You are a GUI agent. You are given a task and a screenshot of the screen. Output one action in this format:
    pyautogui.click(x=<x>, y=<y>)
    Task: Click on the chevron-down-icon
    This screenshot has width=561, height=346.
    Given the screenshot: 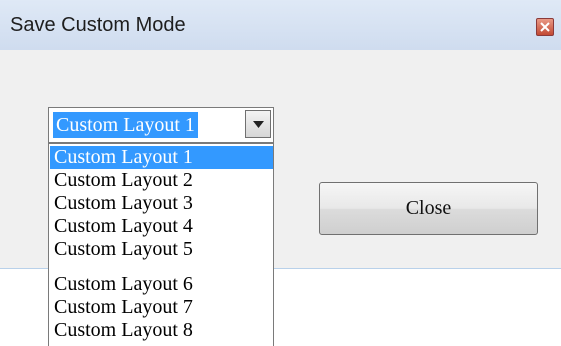 What is the action you would take?
    pyautogui.click(x=258, y=124)
    